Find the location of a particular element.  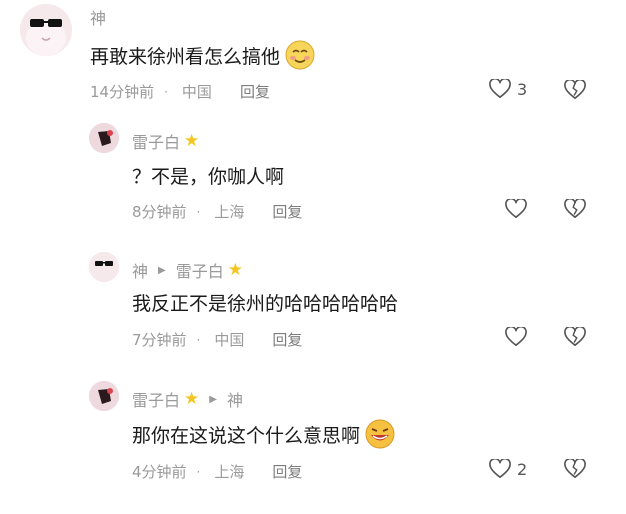

timestamp: 4分钟前 is located at coordinates (159, 472).